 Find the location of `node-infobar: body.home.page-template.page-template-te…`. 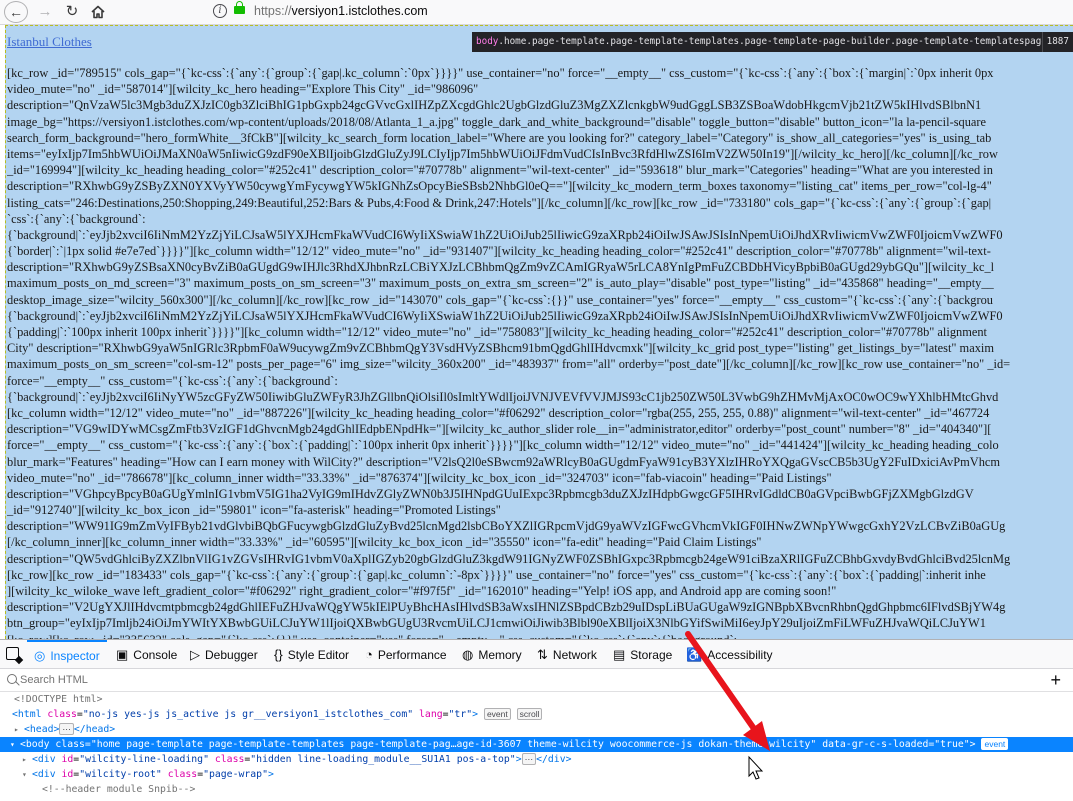

node-infobar: body.home.page-template.page-template-te… is located at coordinates (772, 42).